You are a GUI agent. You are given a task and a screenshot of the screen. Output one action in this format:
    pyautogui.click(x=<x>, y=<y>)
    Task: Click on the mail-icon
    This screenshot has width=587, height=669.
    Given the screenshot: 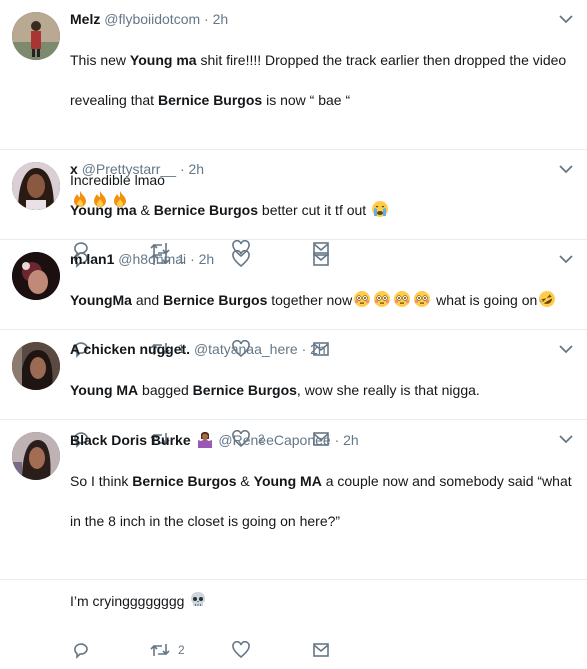 What is the action you would take?
    pyautogui.click(x=321, y=650)
    